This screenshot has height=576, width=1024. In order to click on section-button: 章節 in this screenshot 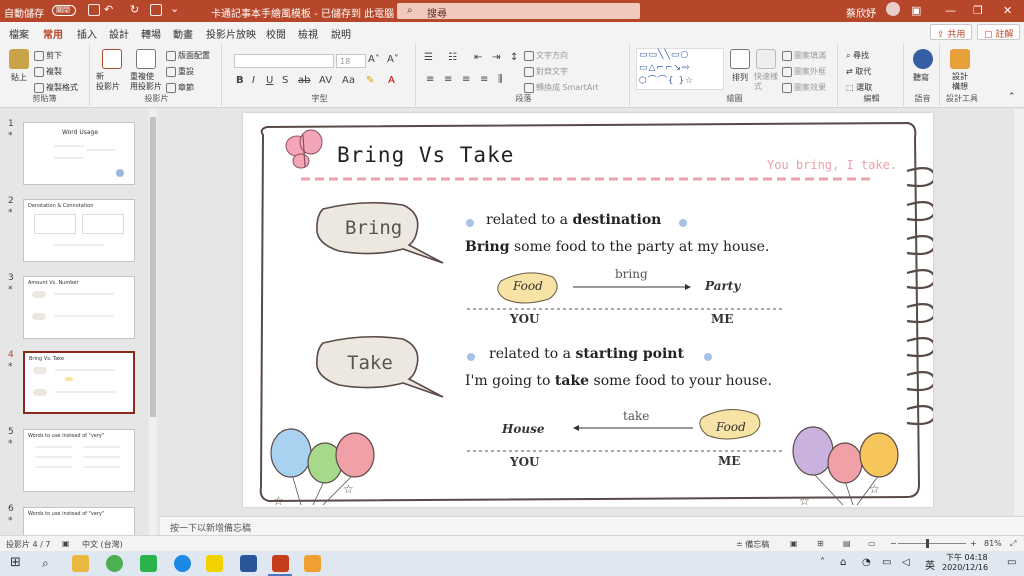, I will do `click(180, 87)`.